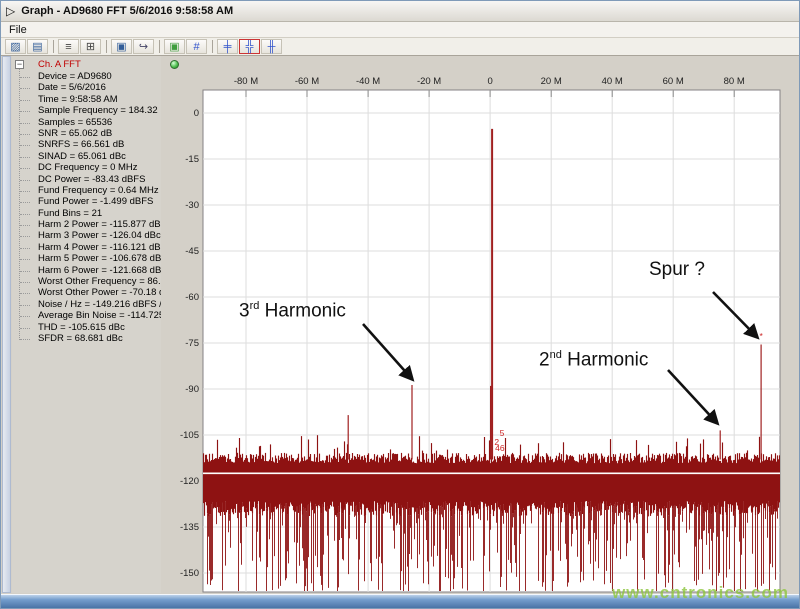  I want to click on left-scrollbar, so click(6, 324).